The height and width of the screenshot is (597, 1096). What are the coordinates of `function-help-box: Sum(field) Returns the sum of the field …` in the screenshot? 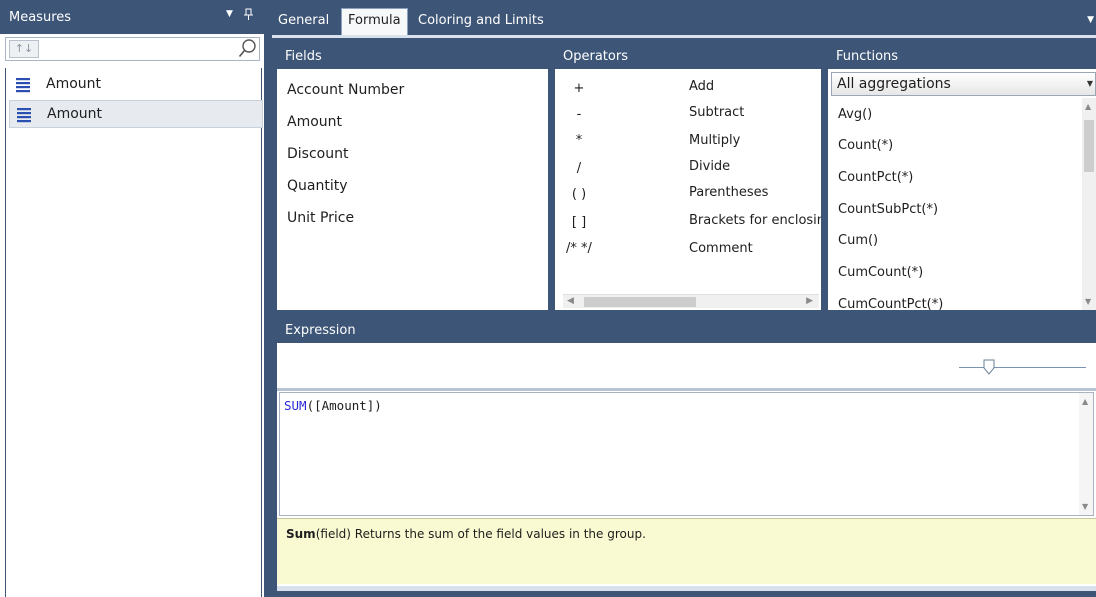 It's located at (686, 551).